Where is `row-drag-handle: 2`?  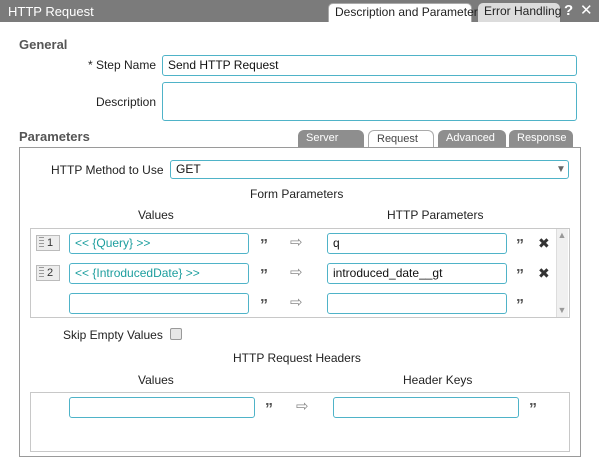 row-drag-handle: 2 is located at coordinates (48, 273).